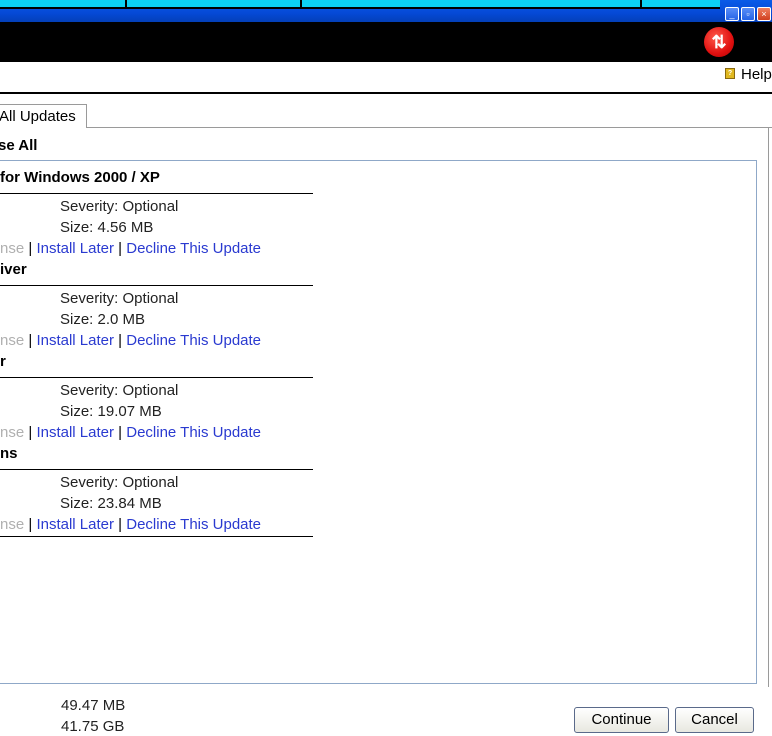  I want to click on update-name: for Windows 2000 / XP, so click(80, 178).